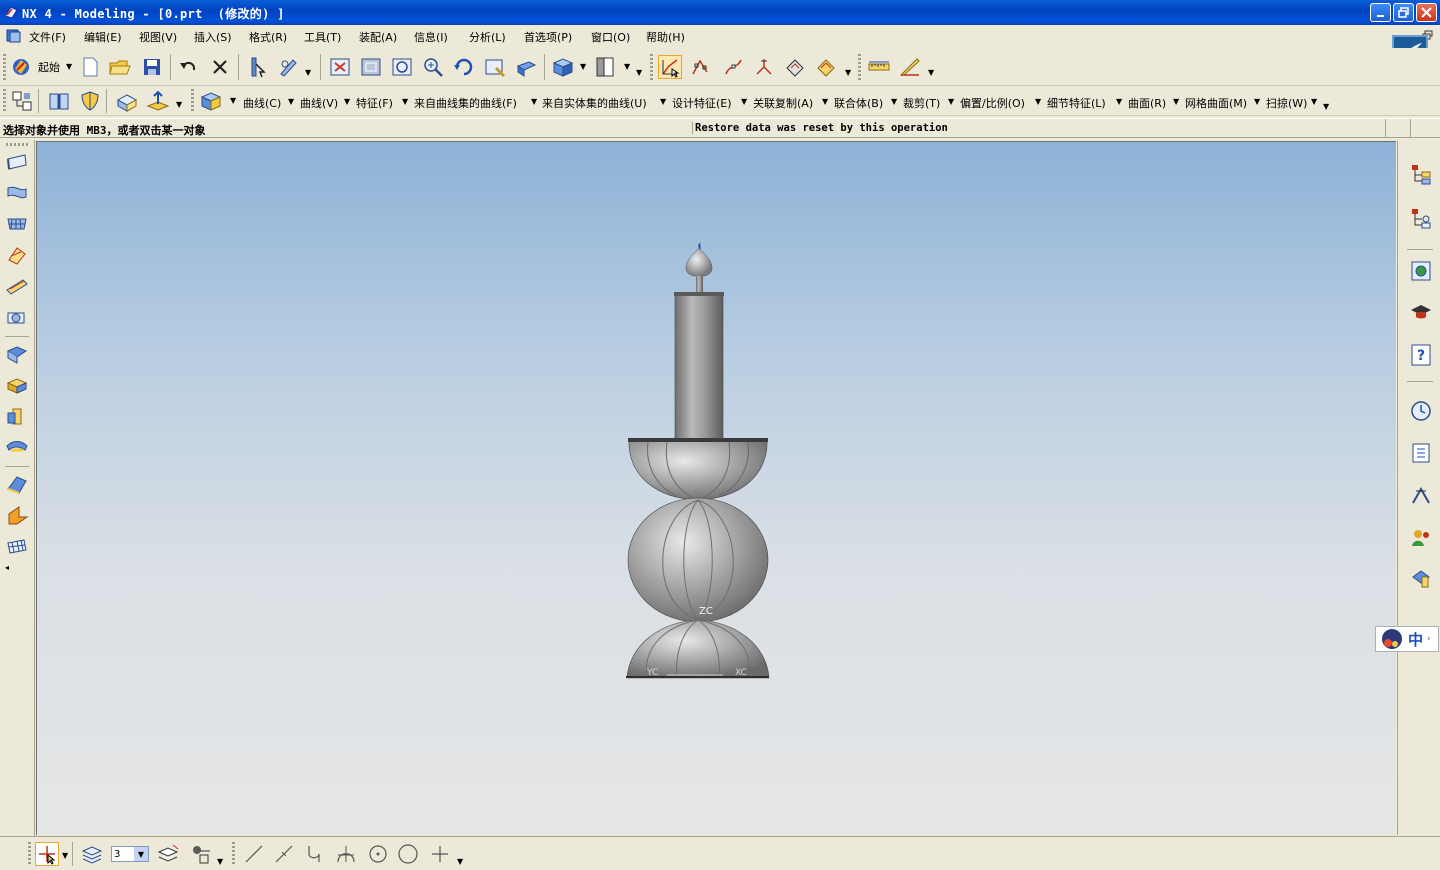  I want to click on arc-button, so click(315, 854).